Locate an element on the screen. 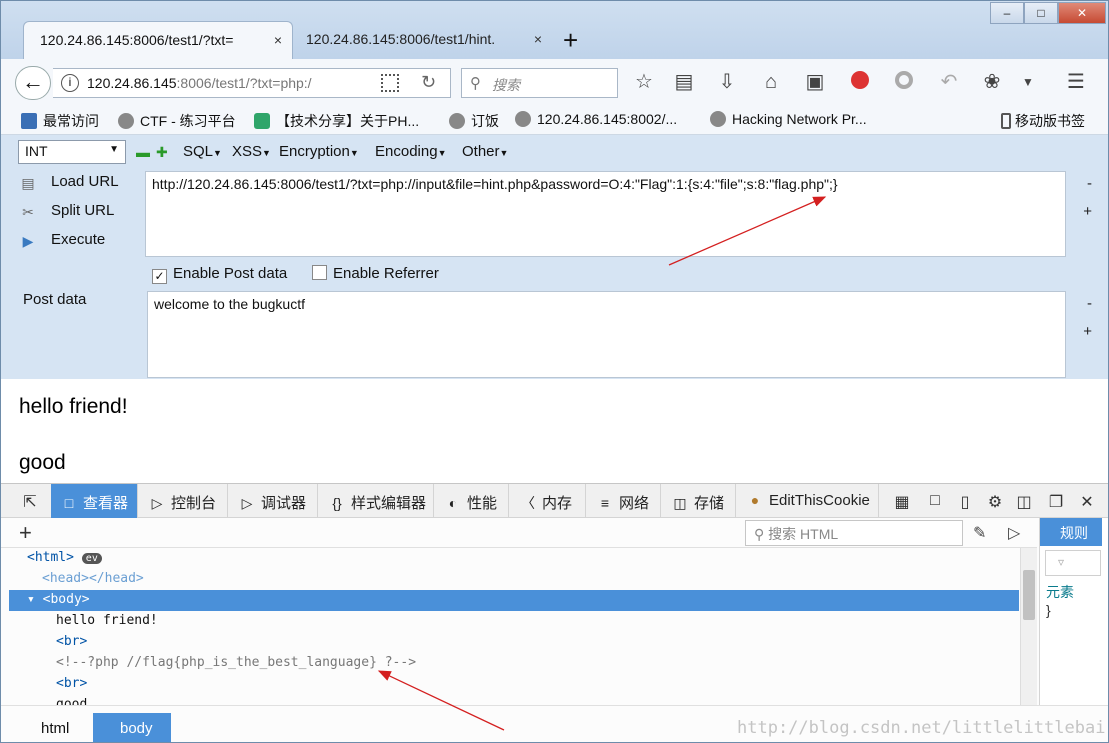 This screenshot has width=1109, height=743. menu-icon: ☰ is located at coordinates (1076, 82).